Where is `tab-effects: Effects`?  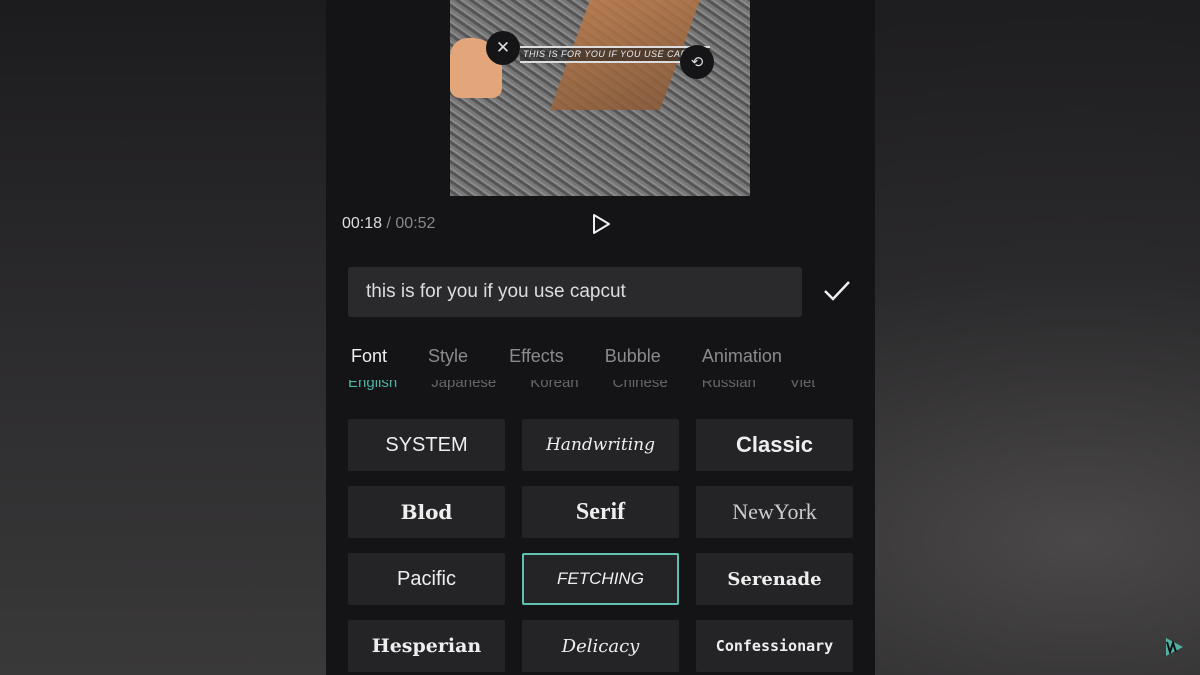 tab-effects: Effects is located at coordinates (536, 356).